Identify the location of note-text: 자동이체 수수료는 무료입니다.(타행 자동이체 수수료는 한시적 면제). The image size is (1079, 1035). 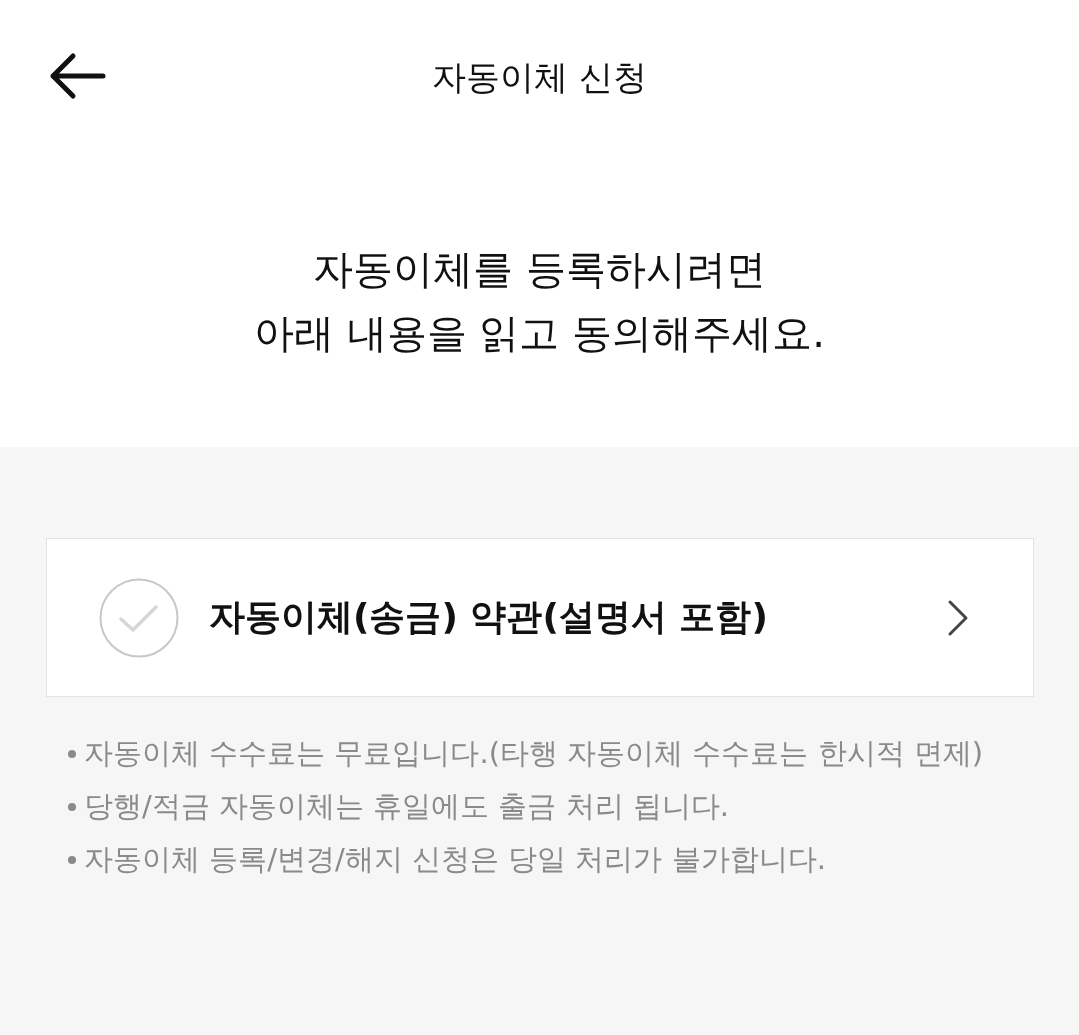
(534, 753).